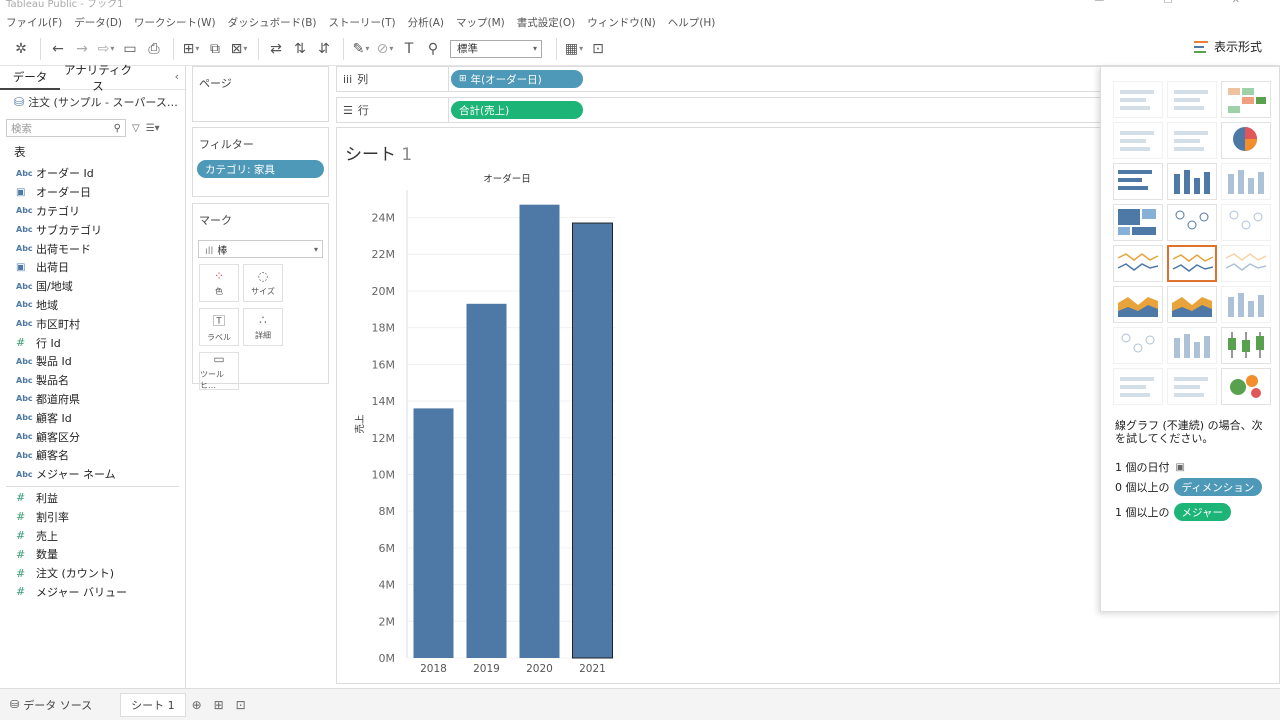  I want to click on window-controls: — ☐ ✕, so click(1181, 3).